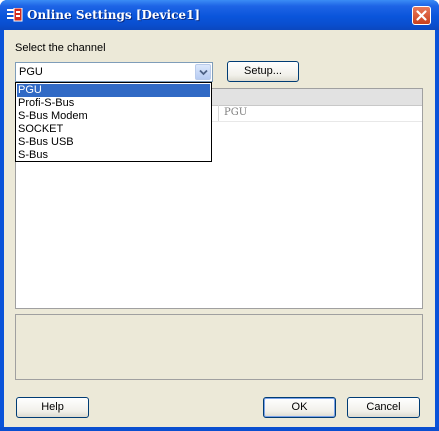  What do you see at coordinates (52, 407) in the screenshot?
I see `help-button: Help` at bounding box center [52, 407].